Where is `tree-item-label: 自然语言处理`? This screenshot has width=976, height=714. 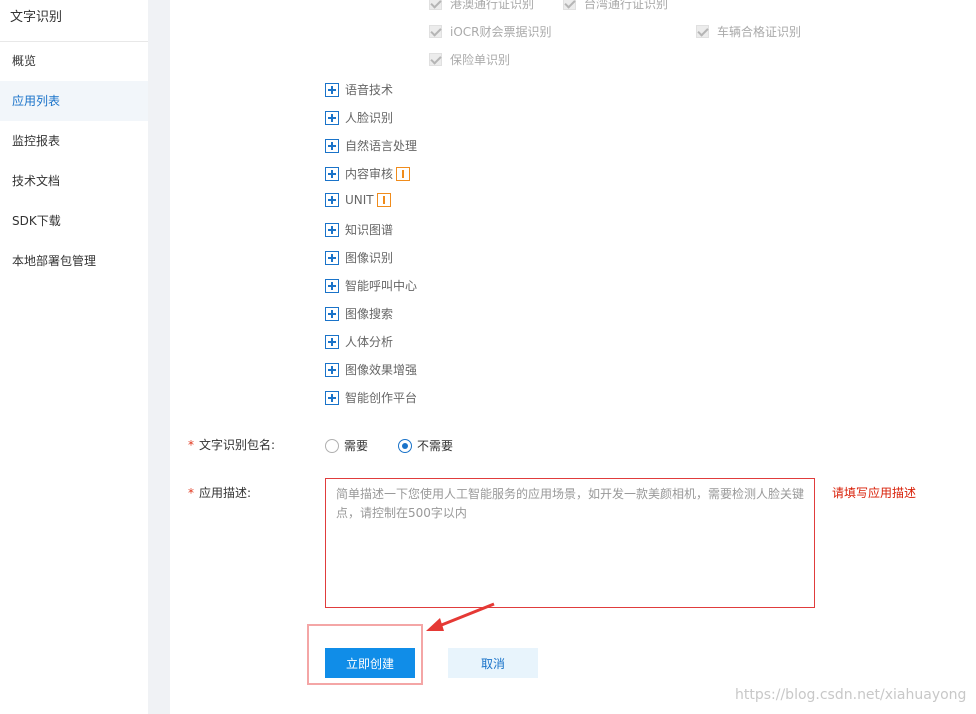
tree-item-label: 自然语言处理 is located at coordinates (381, 146).